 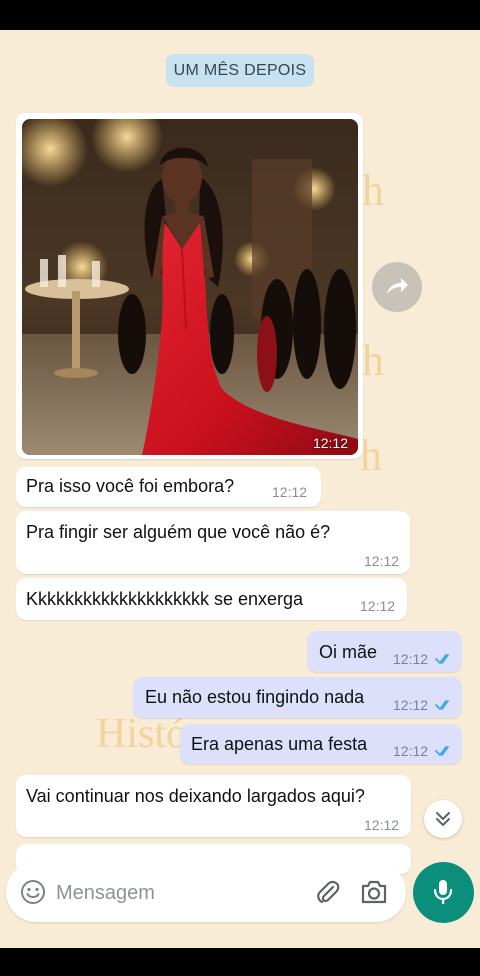 What do you see at coordinates (33, 892) in the screenshot?
I see `emoji-icon` at bounding box center [33, 892].